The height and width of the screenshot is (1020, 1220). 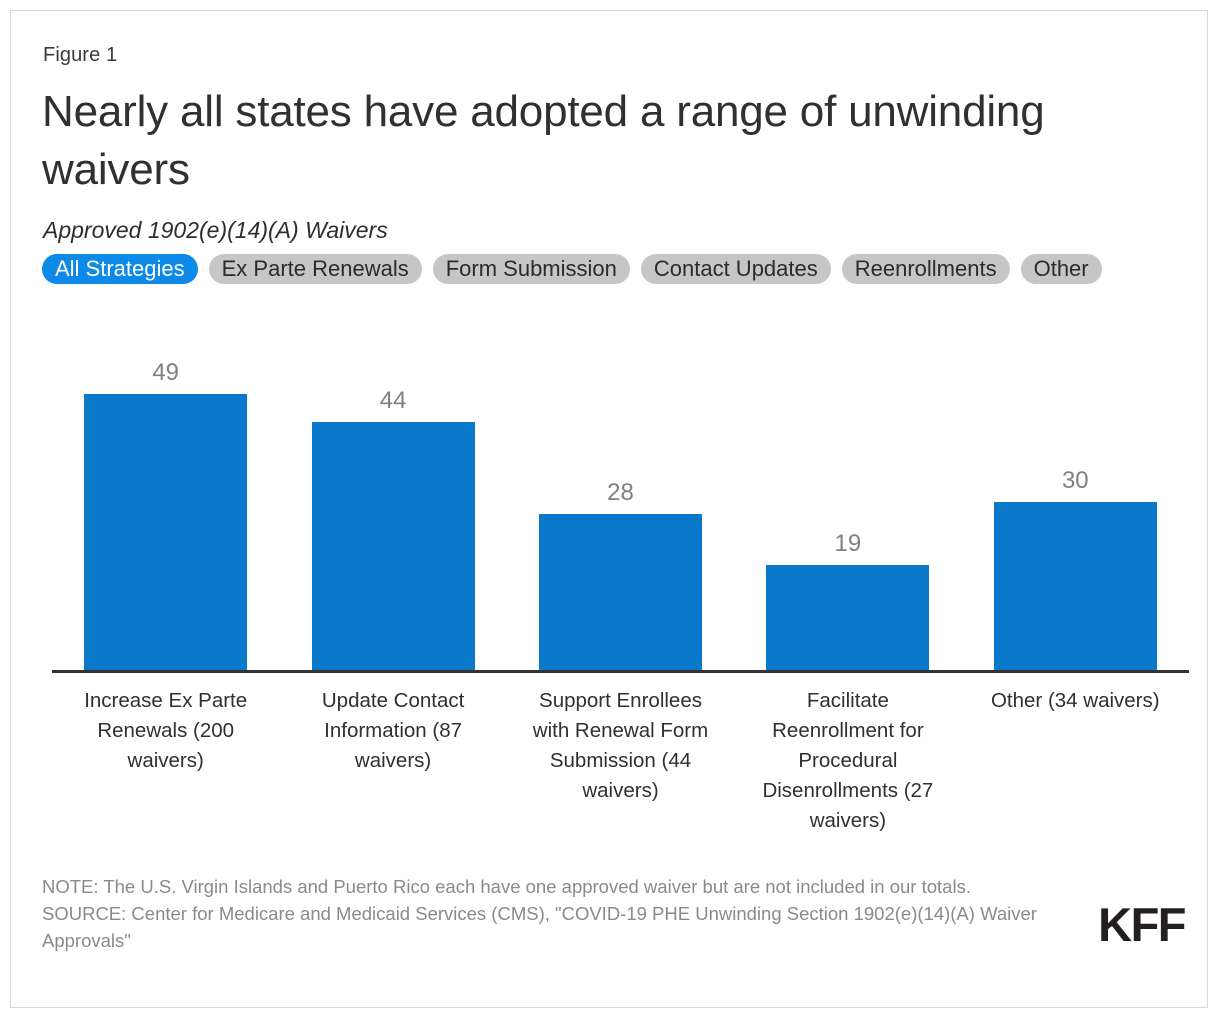 I want to click on strategy-pill-ex-parte-renewals: Ex Parte Renewals, so click(x=315, y=269).